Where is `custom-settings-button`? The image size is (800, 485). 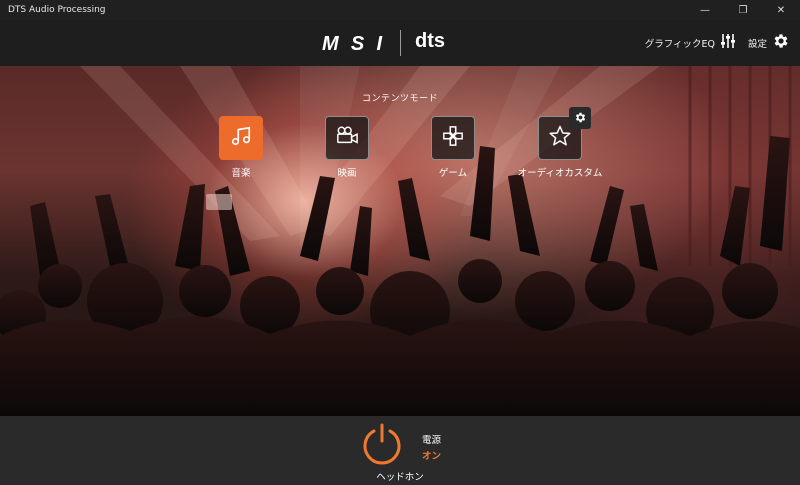
custom-settings-button is located at coordinates (580, 118).